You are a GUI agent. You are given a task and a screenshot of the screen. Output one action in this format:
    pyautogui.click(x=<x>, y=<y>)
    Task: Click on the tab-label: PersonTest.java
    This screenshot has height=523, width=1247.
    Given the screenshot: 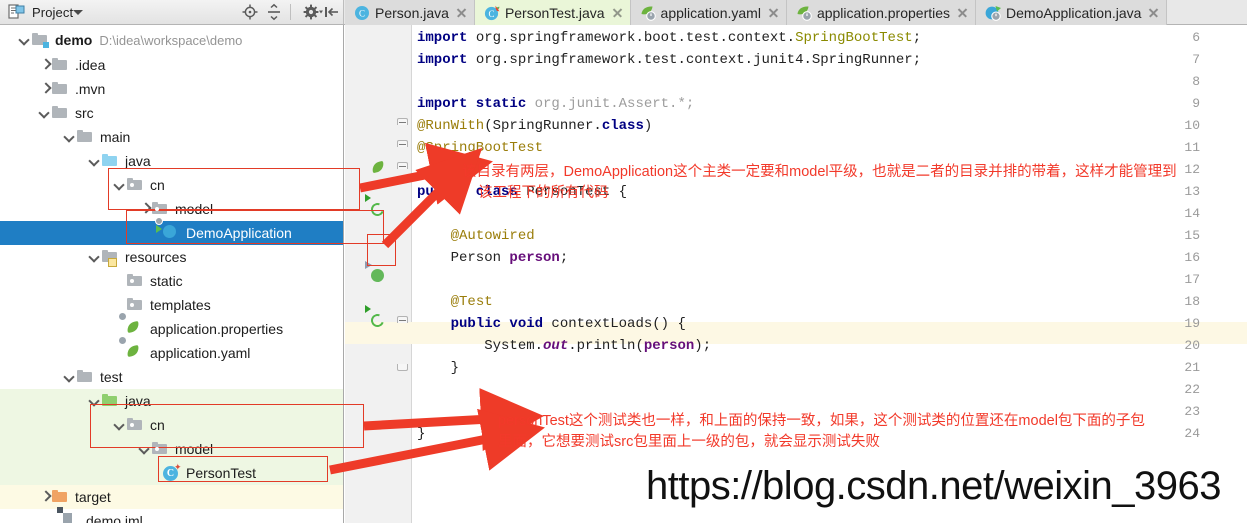 What is the action you would take?
    pyautogui.click(x=554, y=12)
    